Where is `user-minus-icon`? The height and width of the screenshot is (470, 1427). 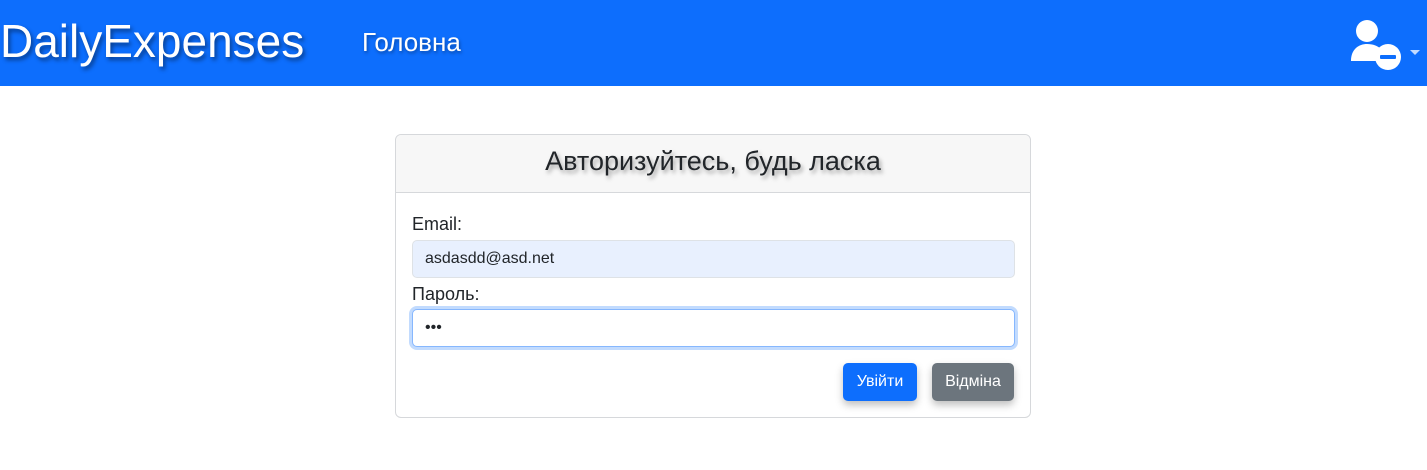
user-minus-icon is located at coordinates (1376, 45).